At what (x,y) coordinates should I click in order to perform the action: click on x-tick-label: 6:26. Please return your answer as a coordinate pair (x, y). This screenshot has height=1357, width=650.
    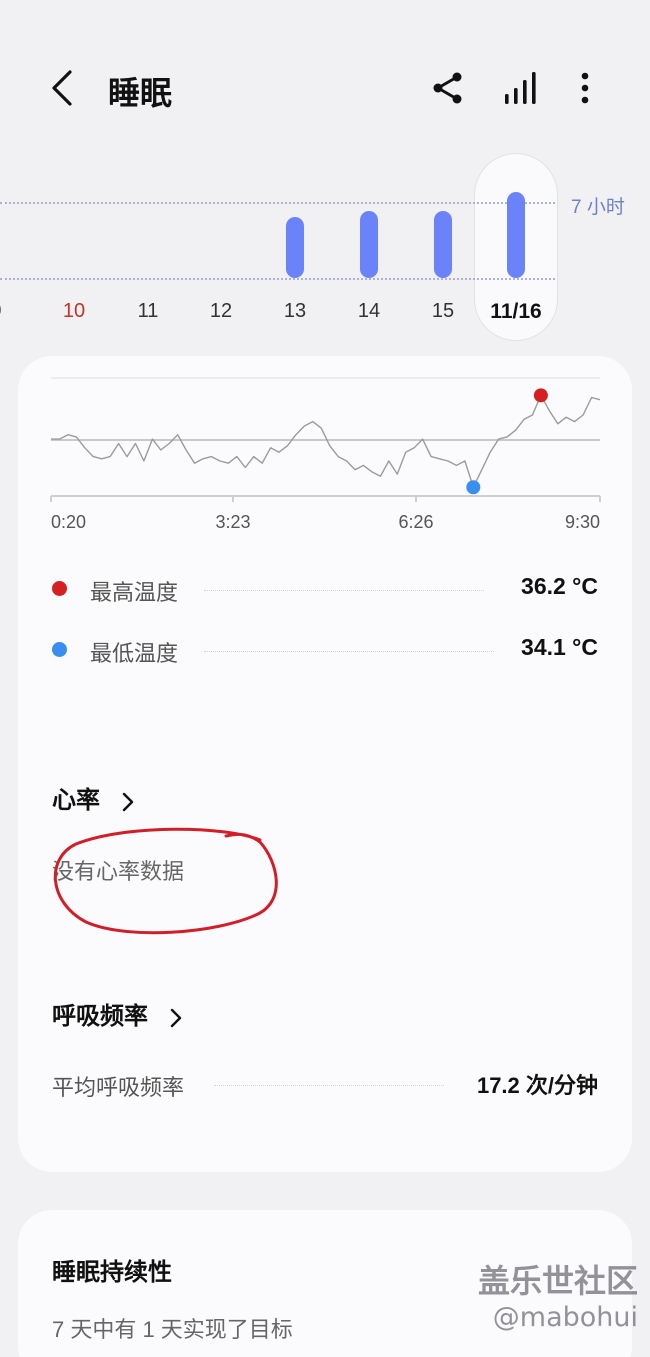
    Looking at the image, I should click on (415, 522).